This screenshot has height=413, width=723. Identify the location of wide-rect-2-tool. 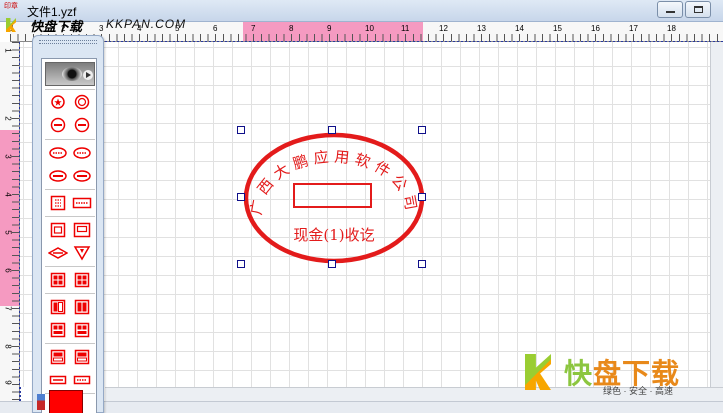
(82, 380).